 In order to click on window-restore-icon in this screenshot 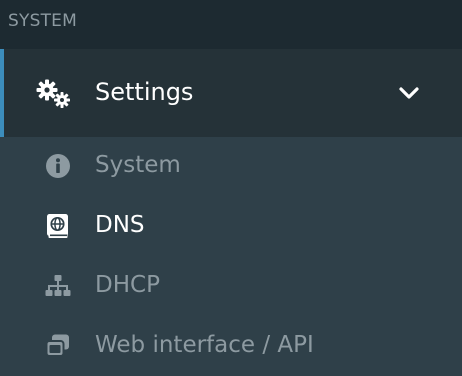, I will do `click(57, 345)`.